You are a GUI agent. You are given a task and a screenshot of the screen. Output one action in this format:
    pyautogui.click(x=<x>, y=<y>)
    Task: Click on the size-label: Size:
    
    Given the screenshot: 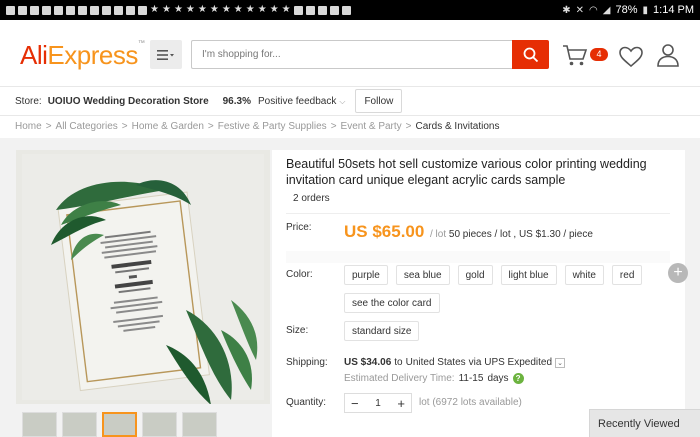 What is the action you would take?
    pyautogui.click(x=297, y=330)
    